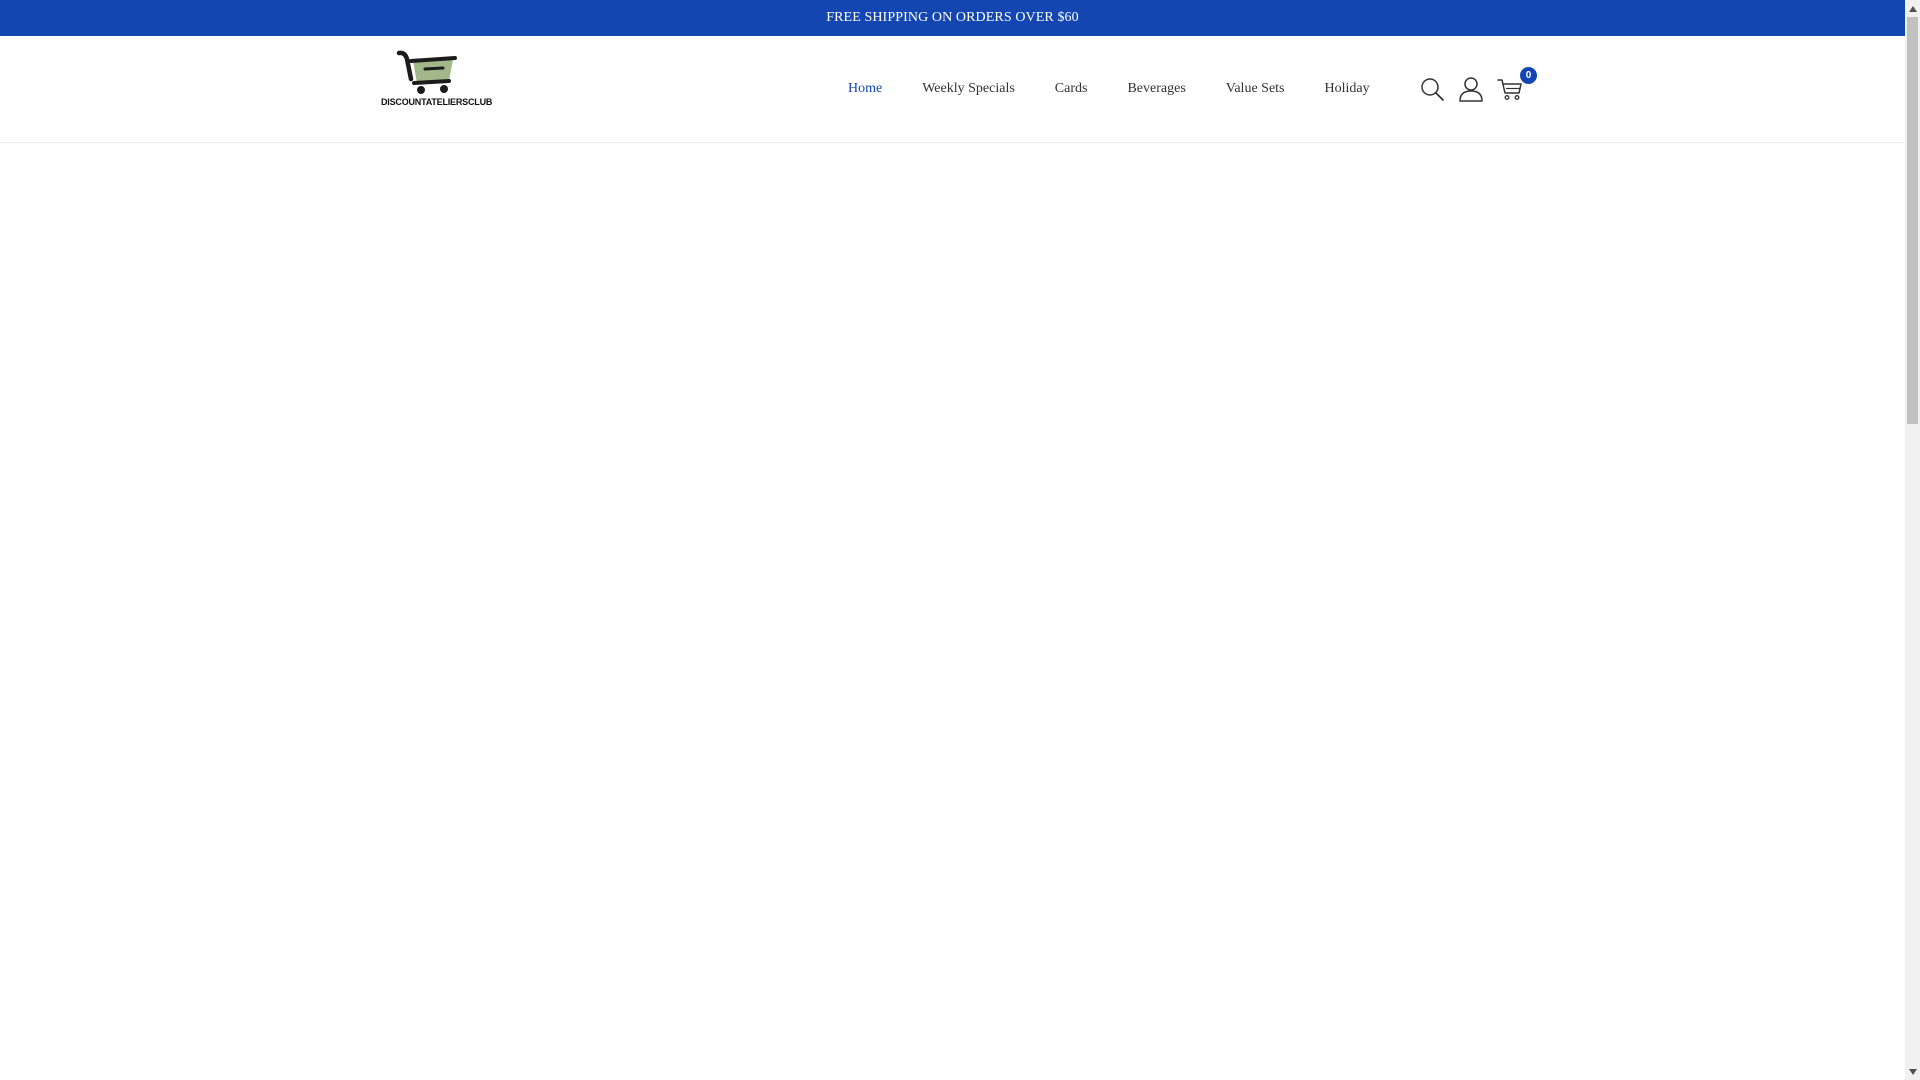  Describe the element at coordinates (1912, 220) in the screenshot. I see `scroll-thumb` at that location.